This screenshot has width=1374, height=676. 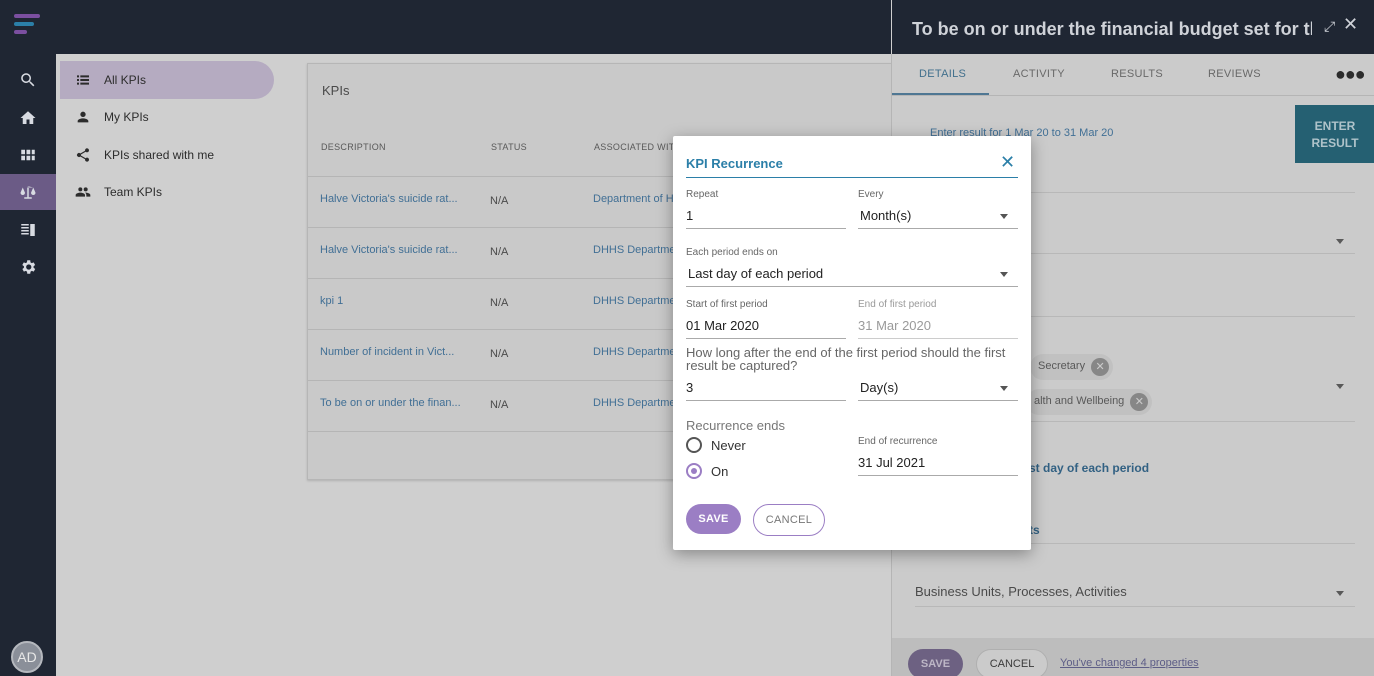 What do you see at coordinates (694, 445) in the screenshot?
I see `never-radio` at bounding box center [694, 445].